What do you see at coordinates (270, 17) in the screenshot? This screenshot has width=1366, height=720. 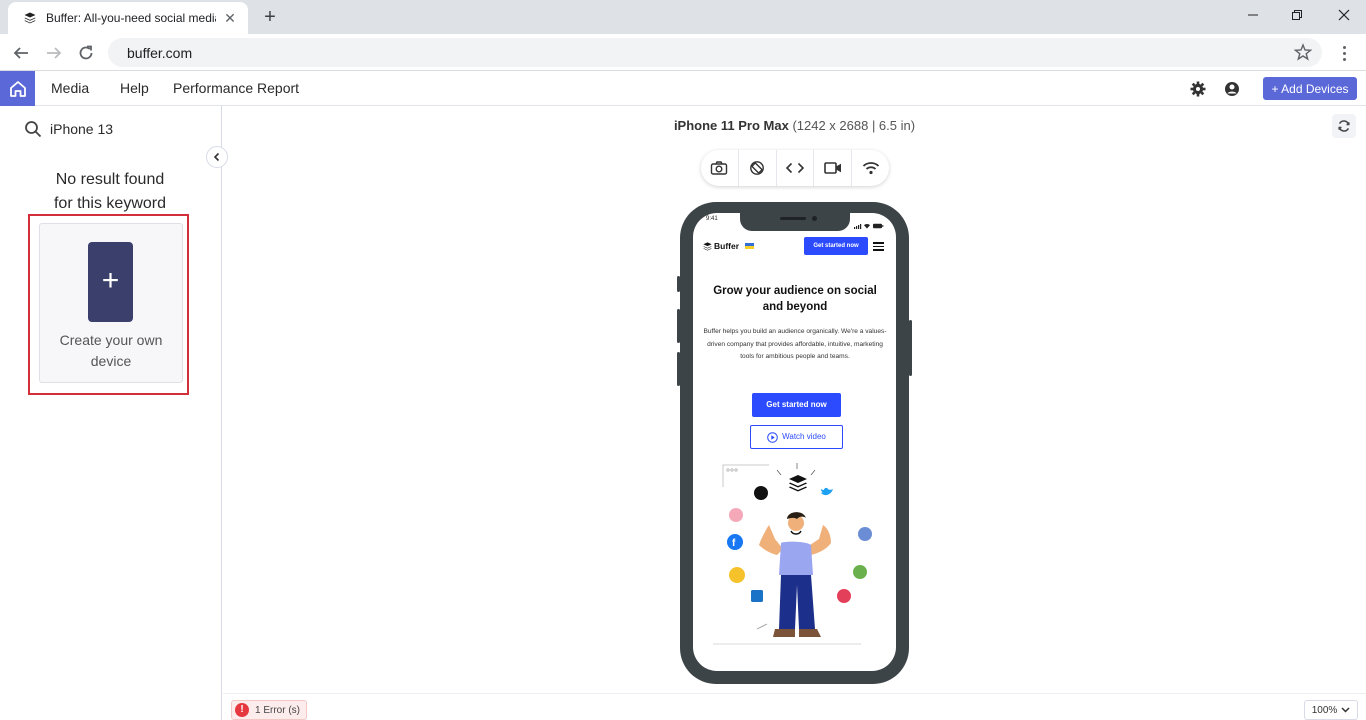 I see `new-tab-icon: +` at bounding box center [270, 17].